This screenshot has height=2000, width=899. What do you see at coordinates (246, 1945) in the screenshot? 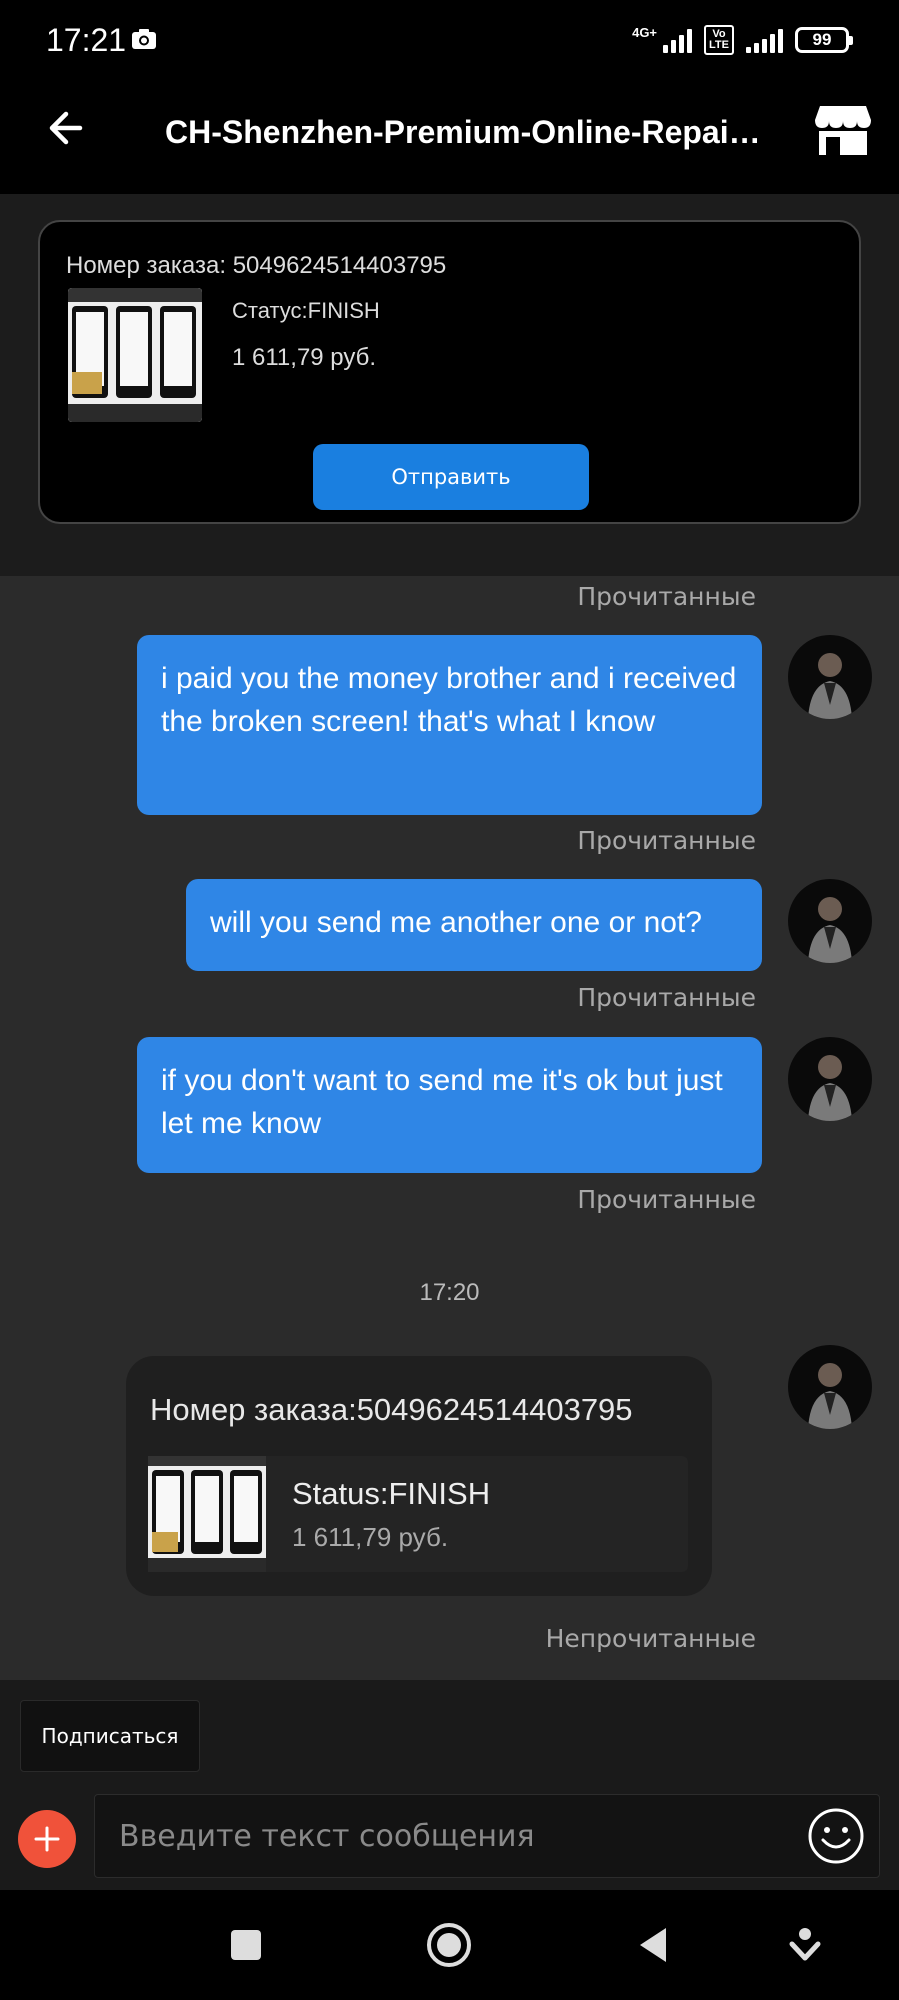
I see `recents-icon` at bounding box center [246, 1945].